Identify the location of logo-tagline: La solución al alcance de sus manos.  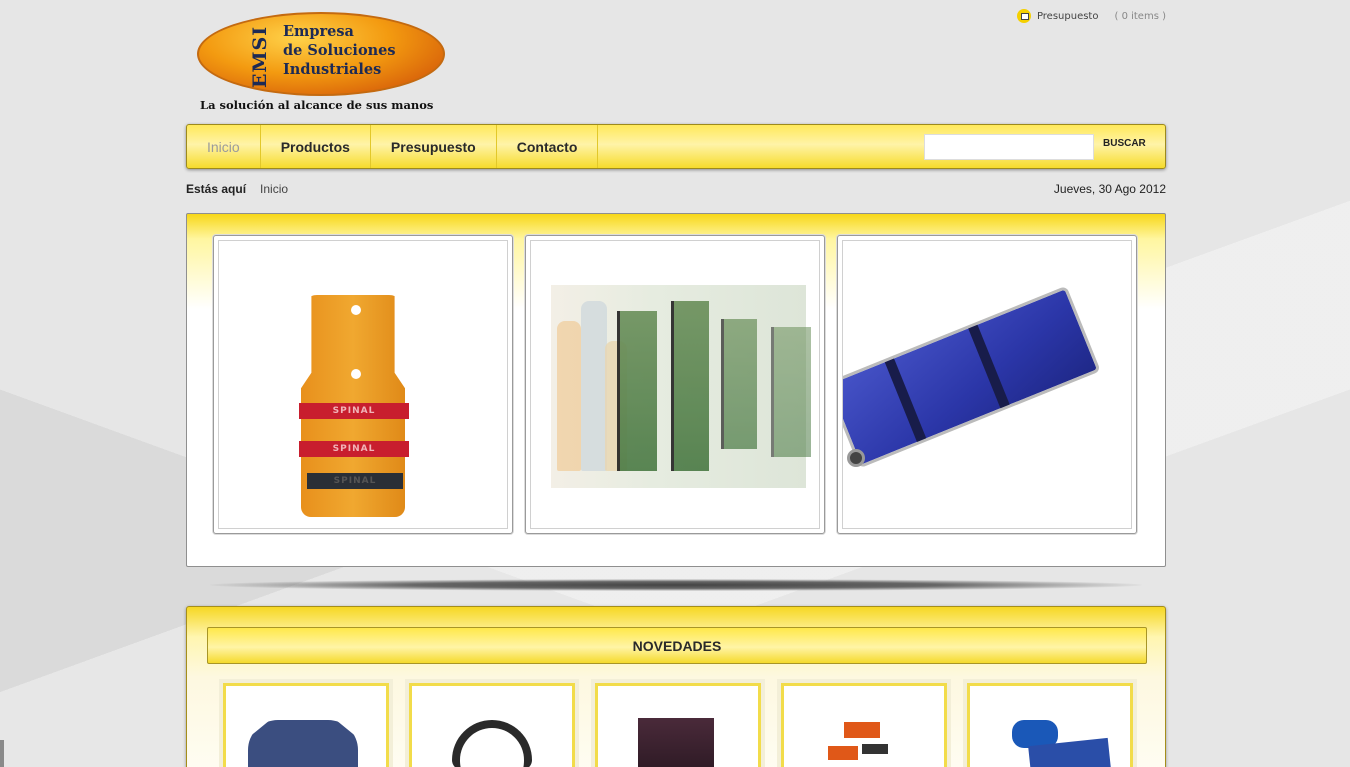
(317, 105).